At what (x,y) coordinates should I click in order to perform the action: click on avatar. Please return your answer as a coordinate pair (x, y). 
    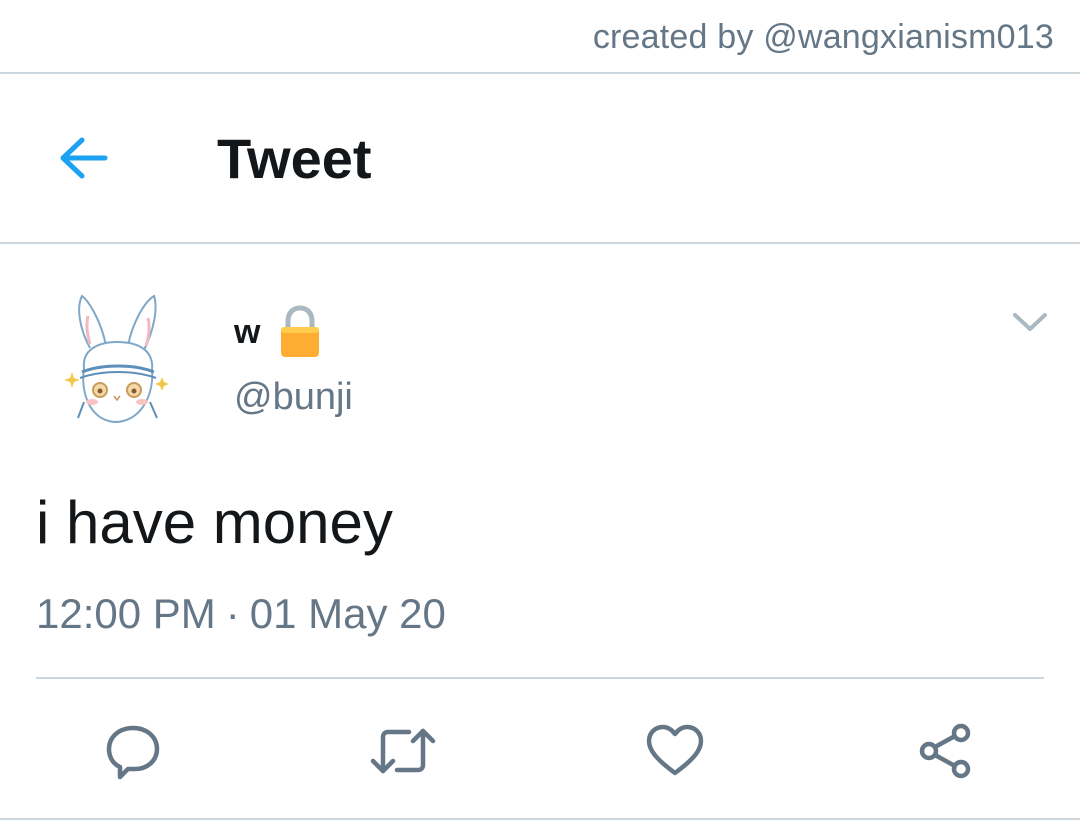
    Looking at the image, I should click on (117, 360).